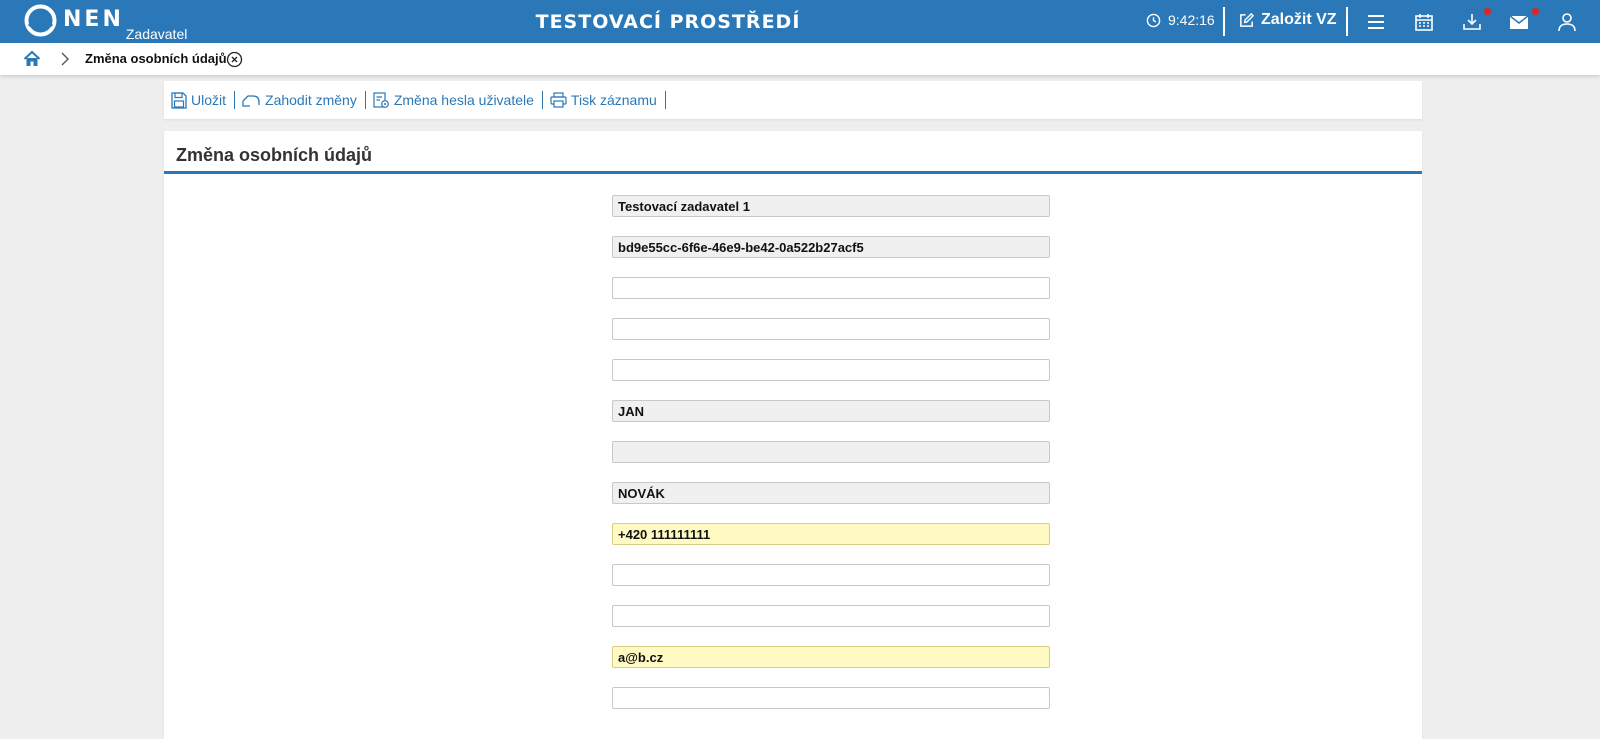  I want to click on download-icon, so click(1472, 22).